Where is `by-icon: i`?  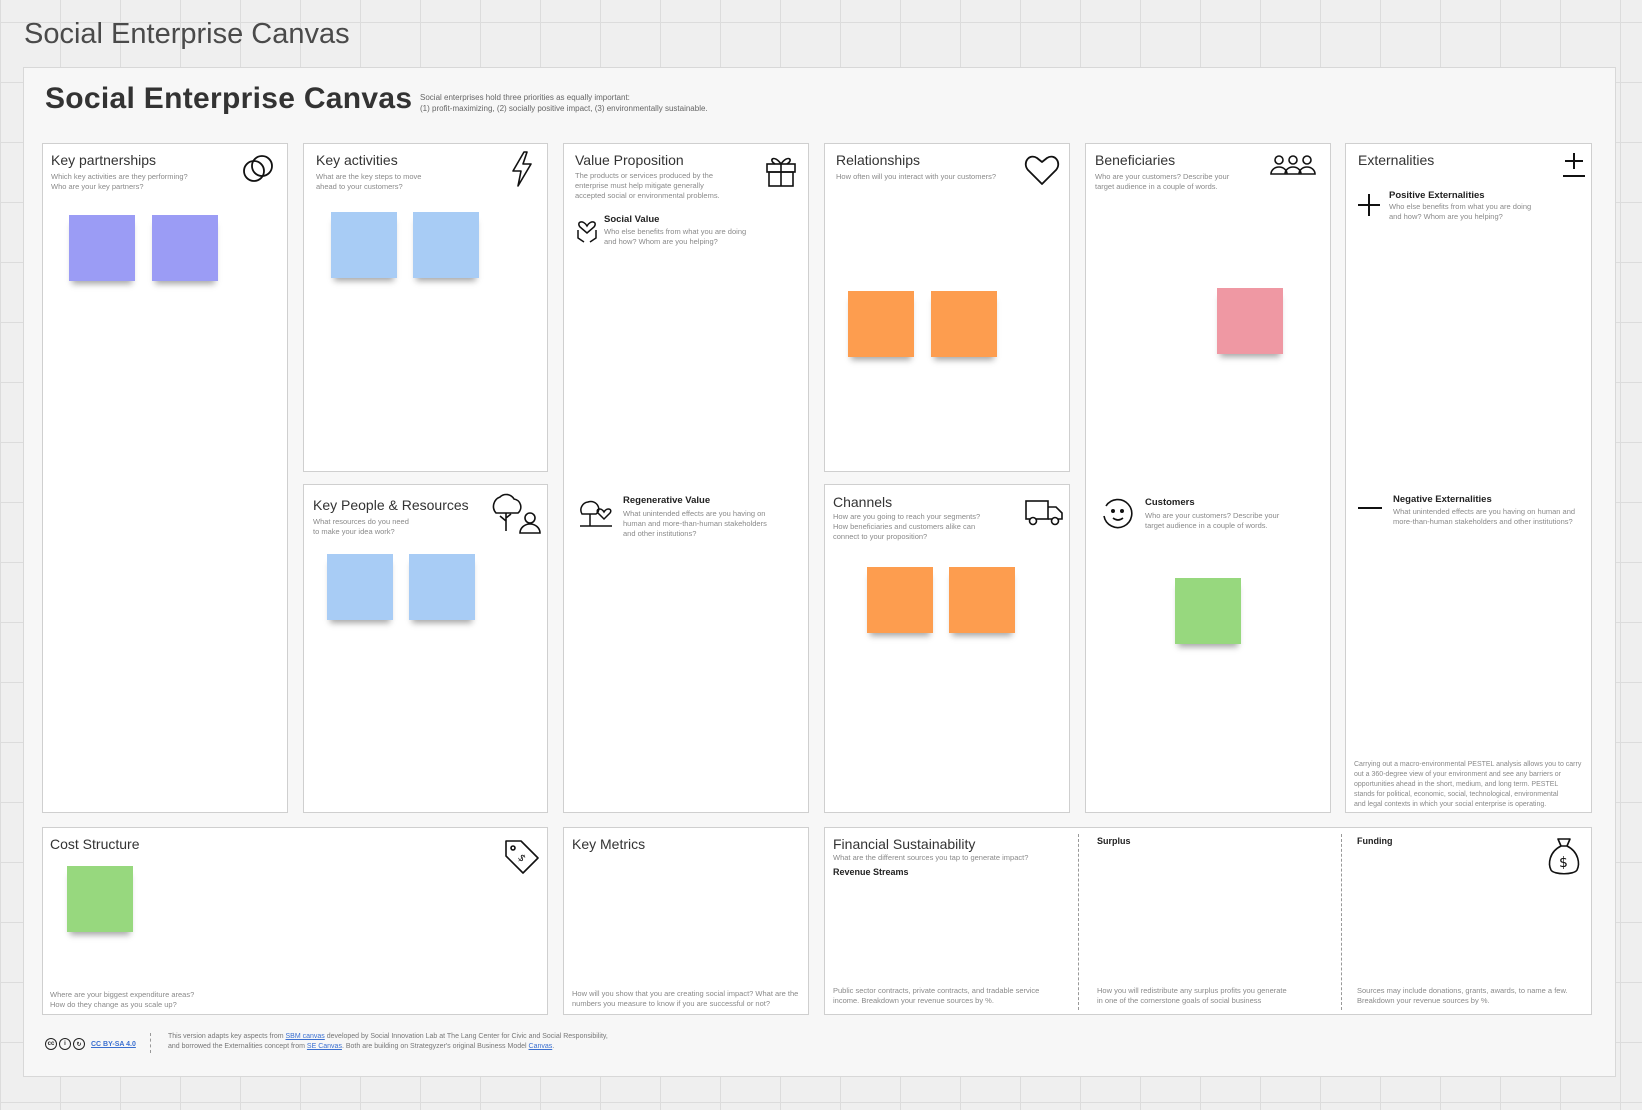
by-icon: i is located at coordinates (65, 1044).